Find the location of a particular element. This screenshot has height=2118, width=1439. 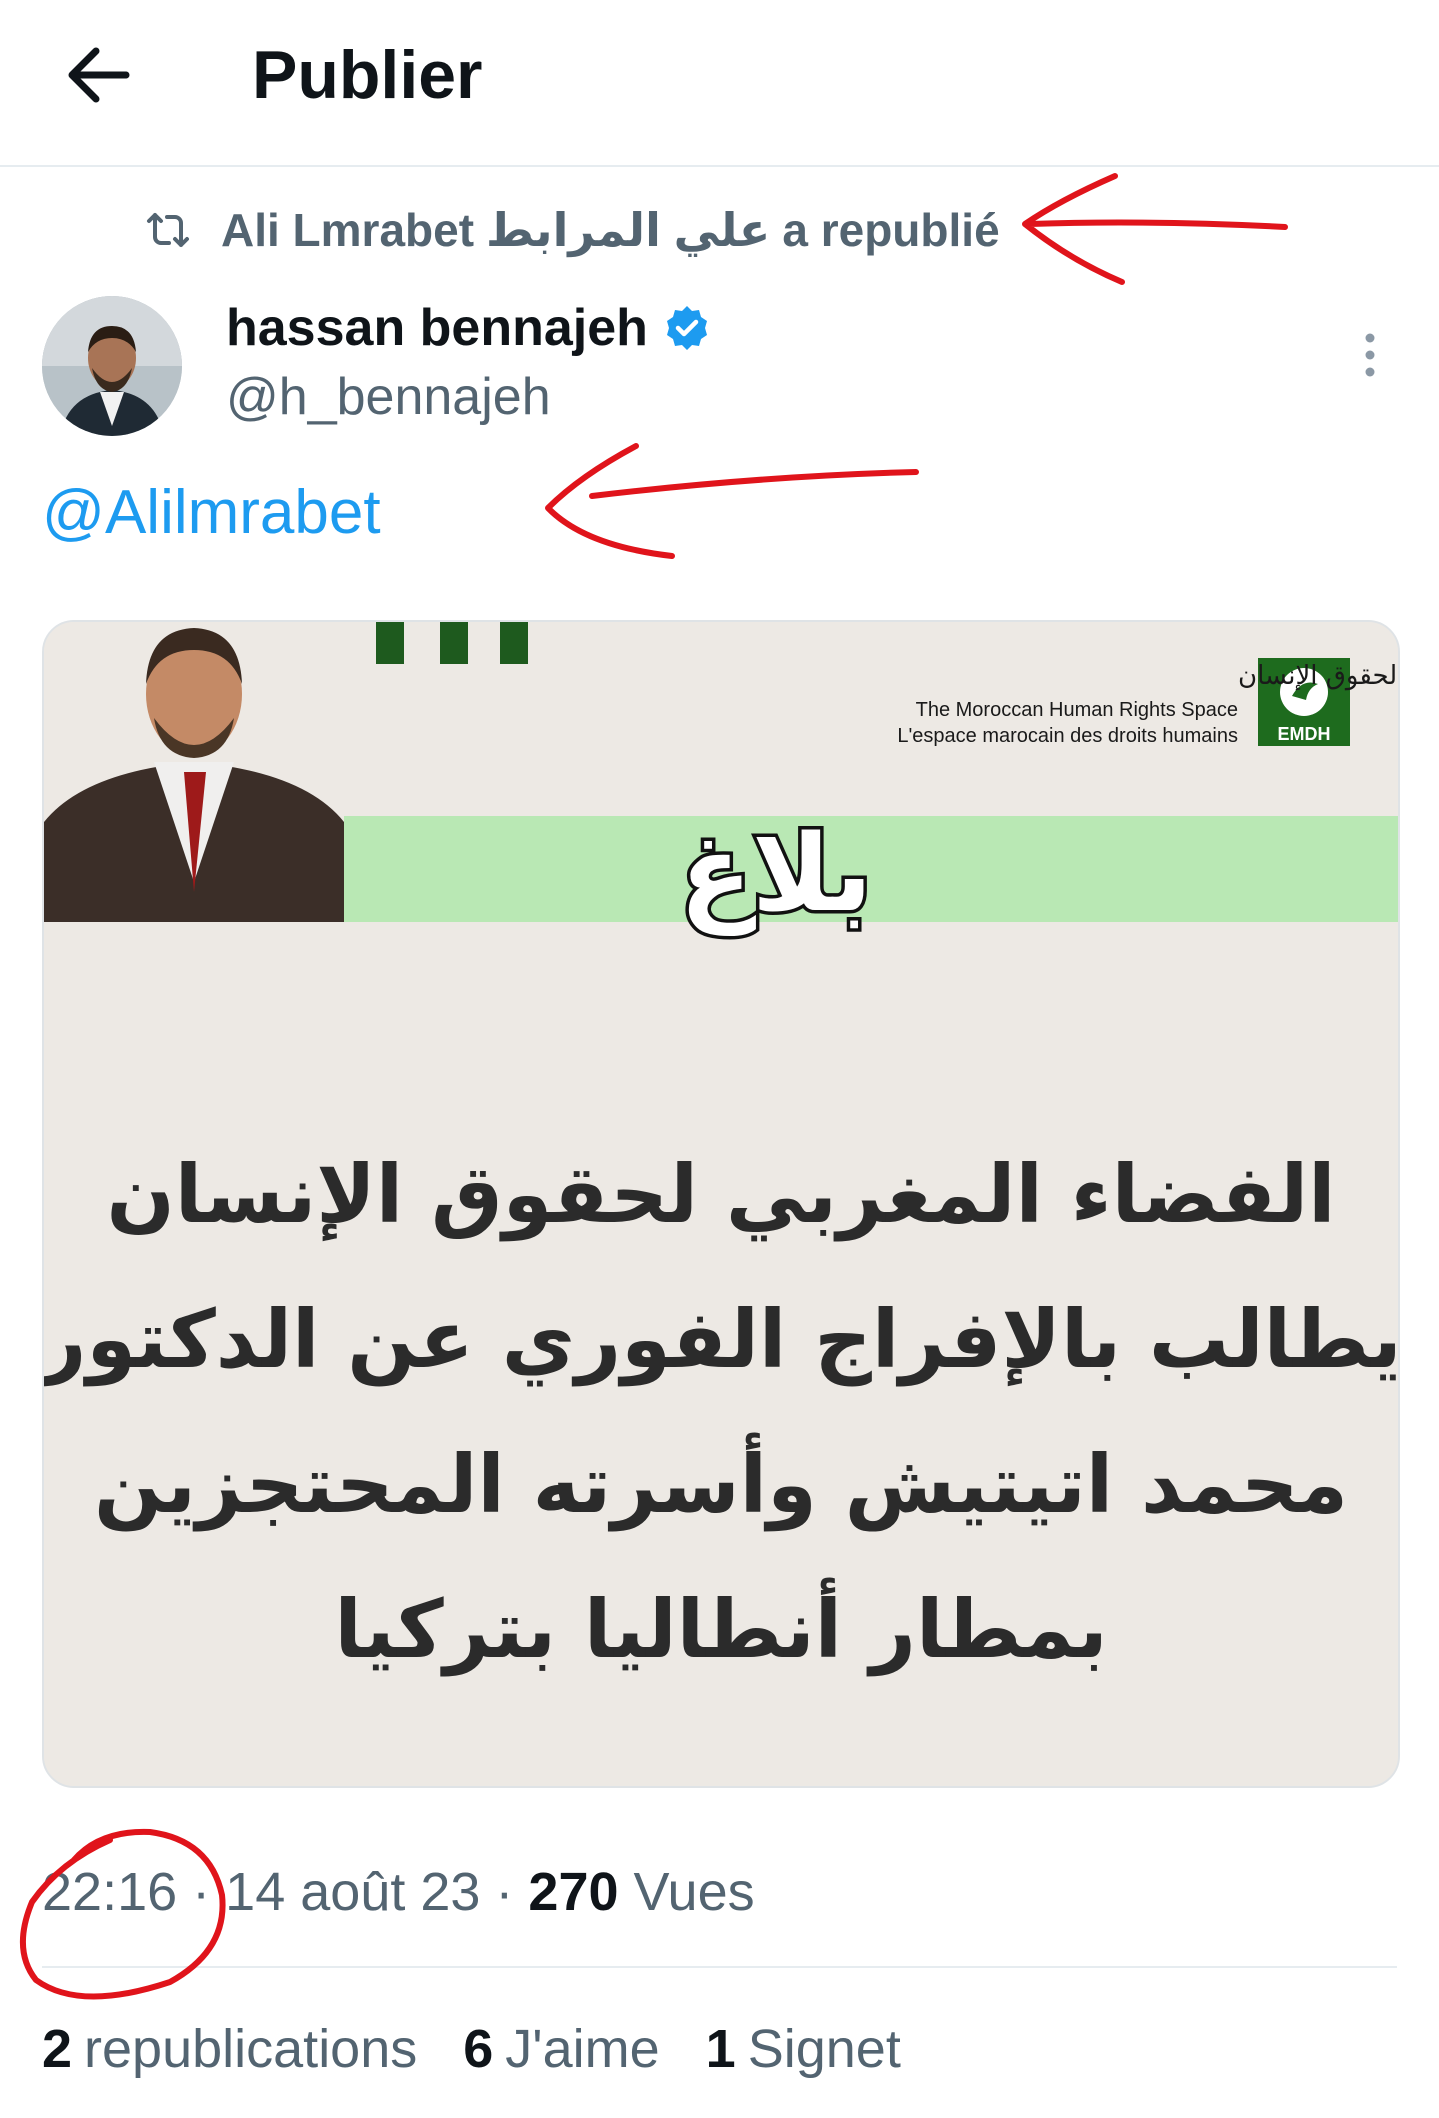

verified-badge-icon is located at coordinates (686, 328).